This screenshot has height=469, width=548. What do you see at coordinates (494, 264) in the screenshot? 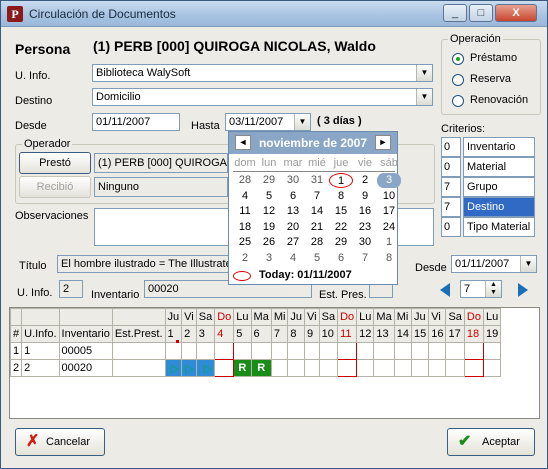
I see `grid-desde-field: 01/11/2007 ▼` at bounding box center [494, 264].